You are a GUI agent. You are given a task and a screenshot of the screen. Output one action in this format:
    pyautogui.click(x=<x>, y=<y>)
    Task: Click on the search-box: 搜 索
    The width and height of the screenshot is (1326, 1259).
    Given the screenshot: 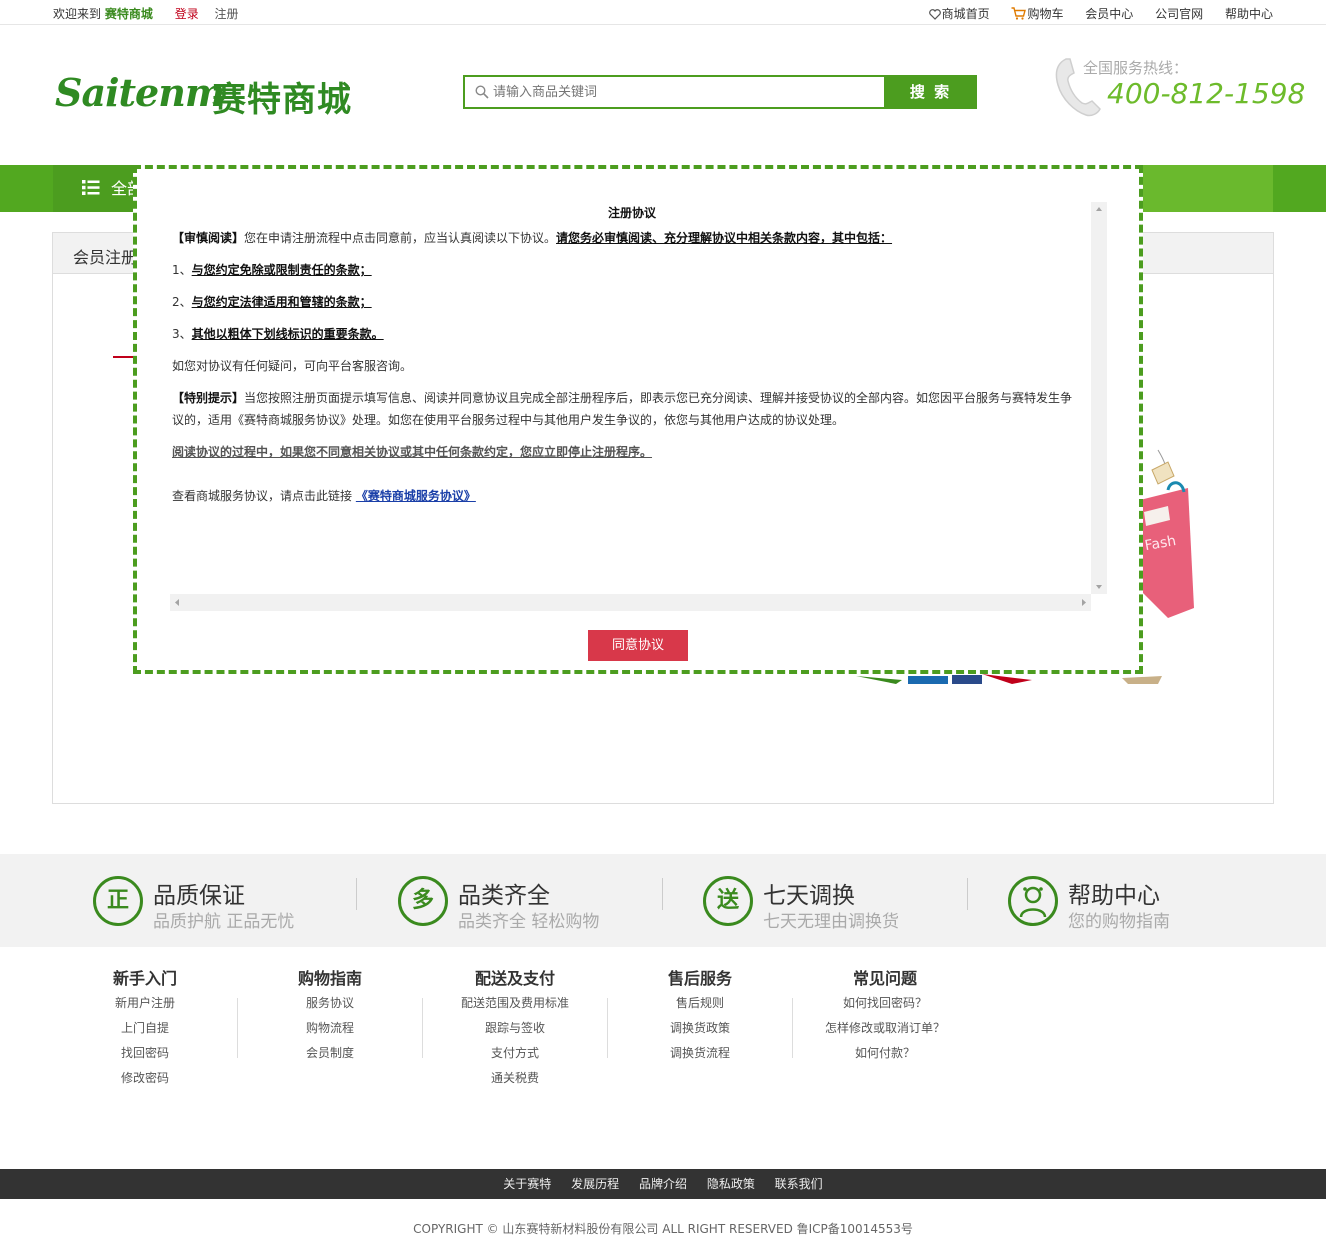 What is the action you would take?
    pyautogui.click(x=720, y=92)
    